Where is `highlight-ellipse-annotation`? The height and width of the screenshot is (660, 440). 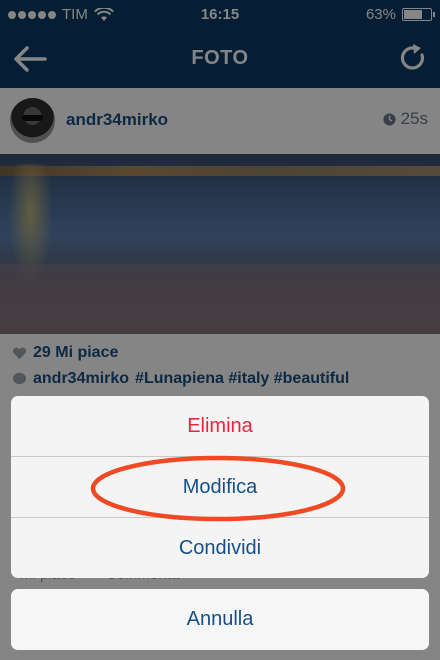 highlight-ellipse-annotation is located at coordinates (218, 488).